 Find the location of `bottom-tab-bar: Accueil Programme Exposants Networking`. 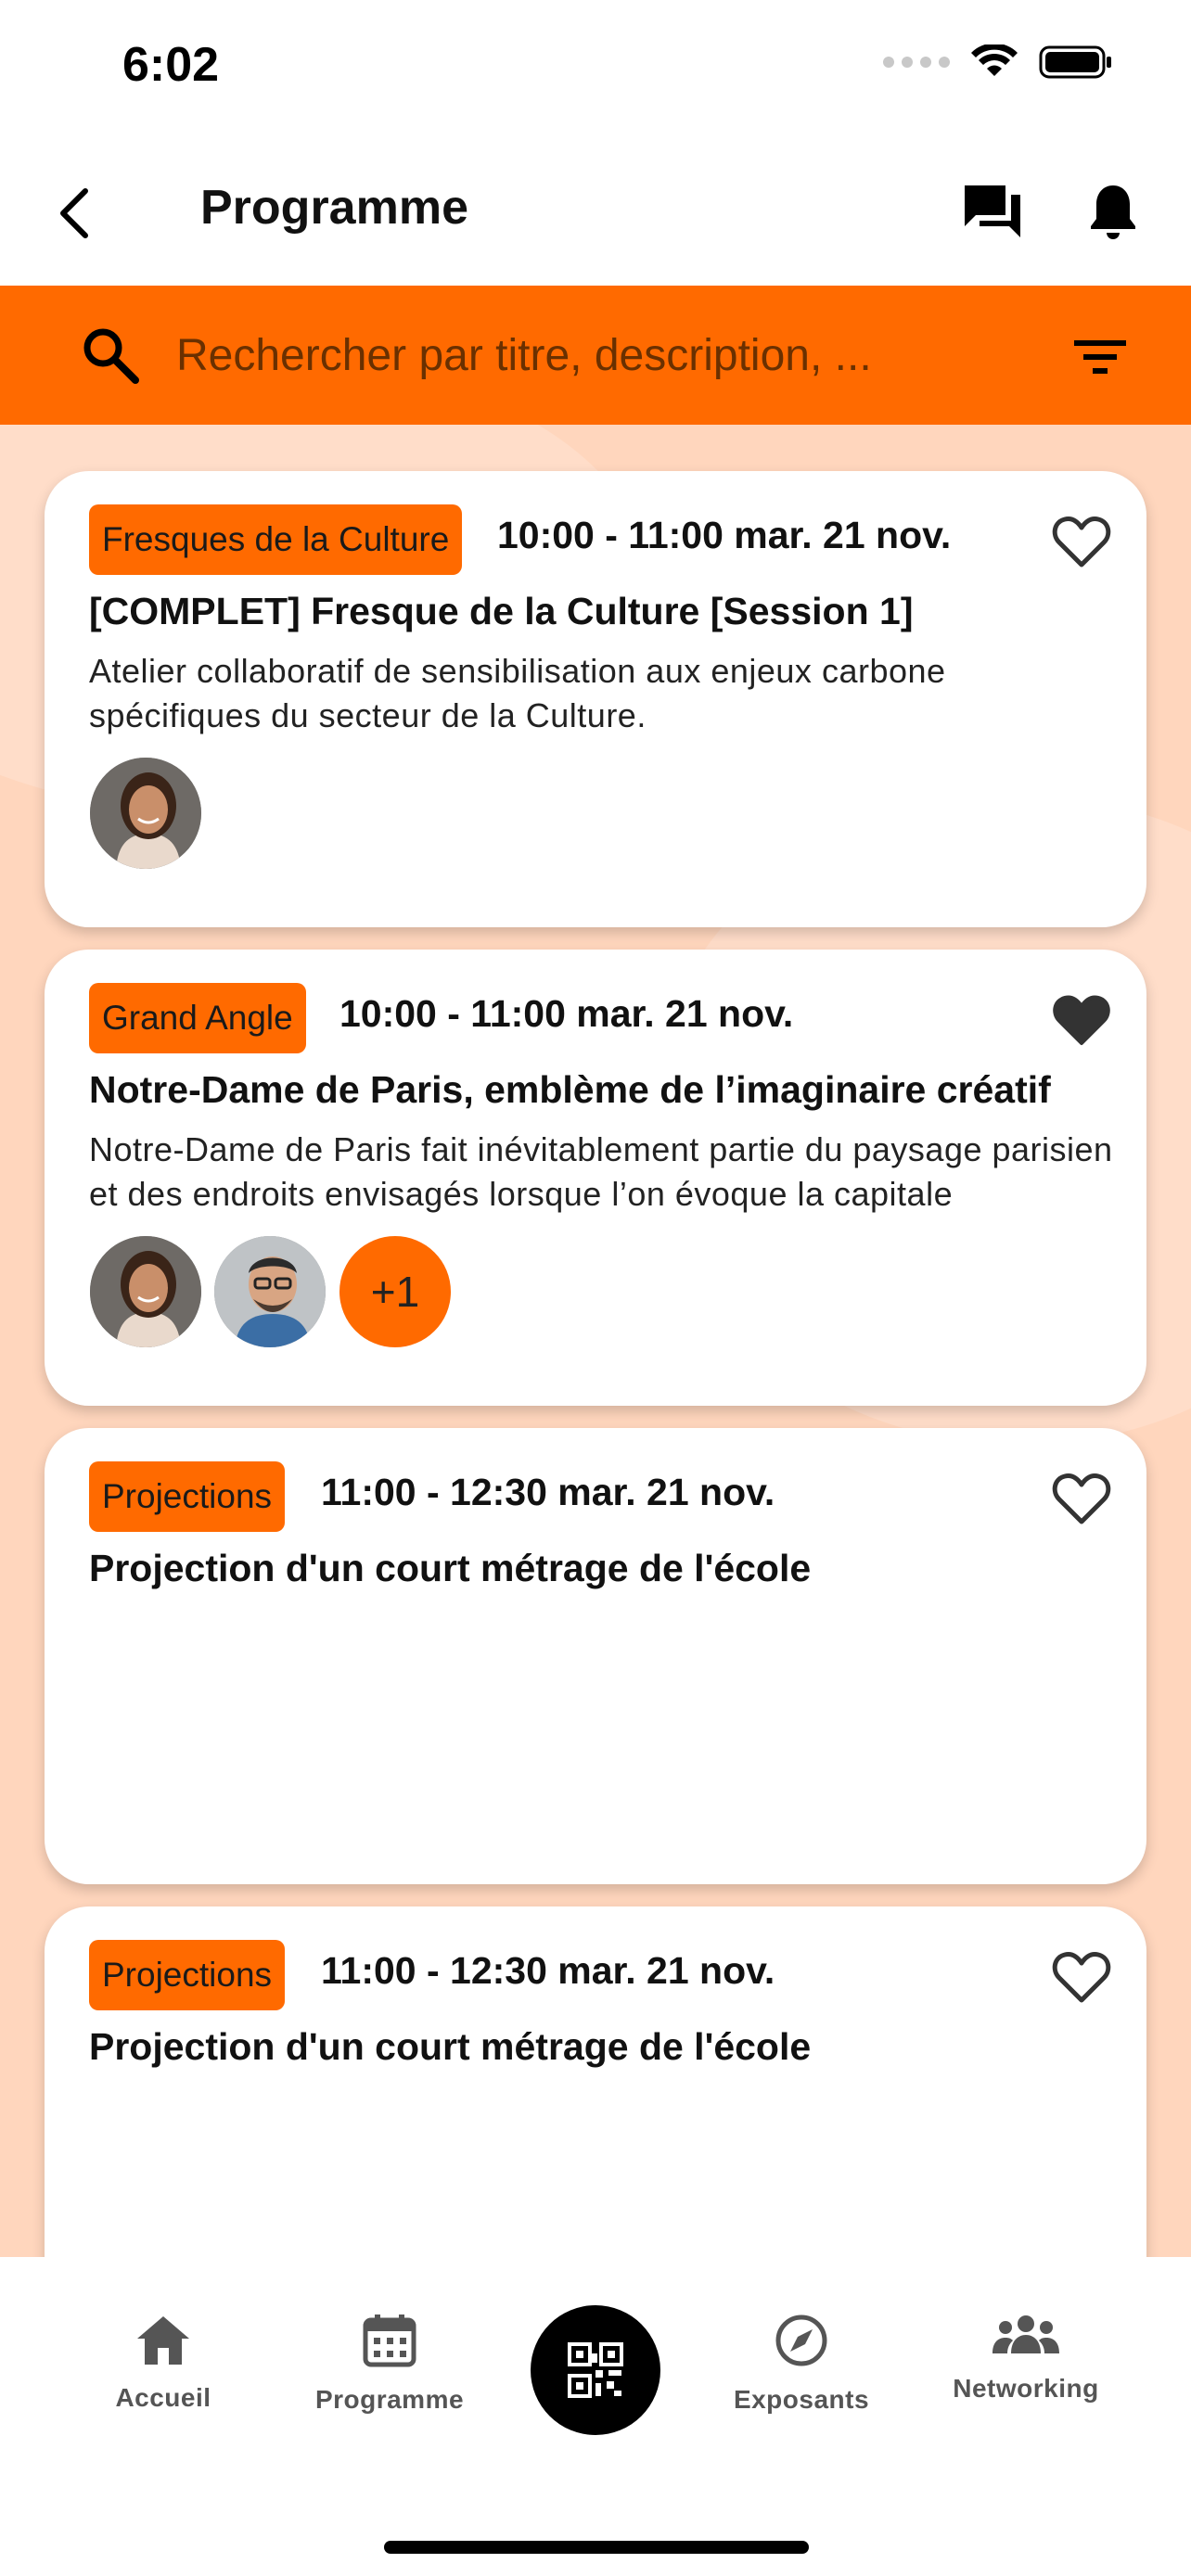

bottom-tab-bar: Accueil Programme Exposants Networking is located at coordinates (595, 2417).